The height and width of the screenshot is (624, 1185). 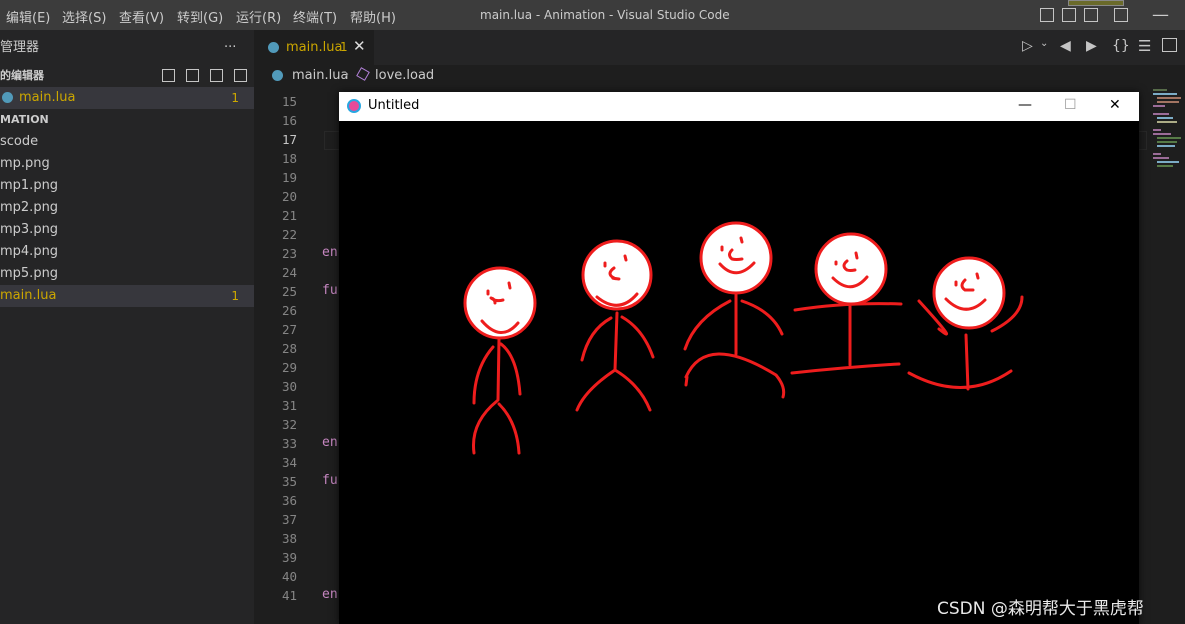 What do you see at coordinates (230, 48) in the screenshot?
I see `more-actions-icon: ···` at bounding box center [230, 48].